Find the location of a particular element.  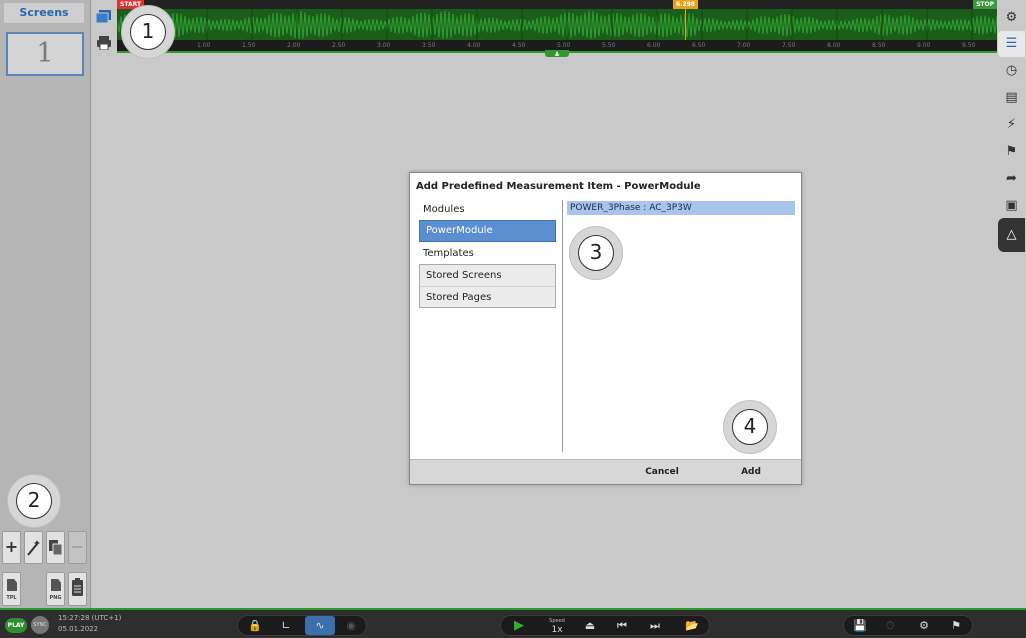

lock-icon: 🔒 is located at coordinates (255, 625).